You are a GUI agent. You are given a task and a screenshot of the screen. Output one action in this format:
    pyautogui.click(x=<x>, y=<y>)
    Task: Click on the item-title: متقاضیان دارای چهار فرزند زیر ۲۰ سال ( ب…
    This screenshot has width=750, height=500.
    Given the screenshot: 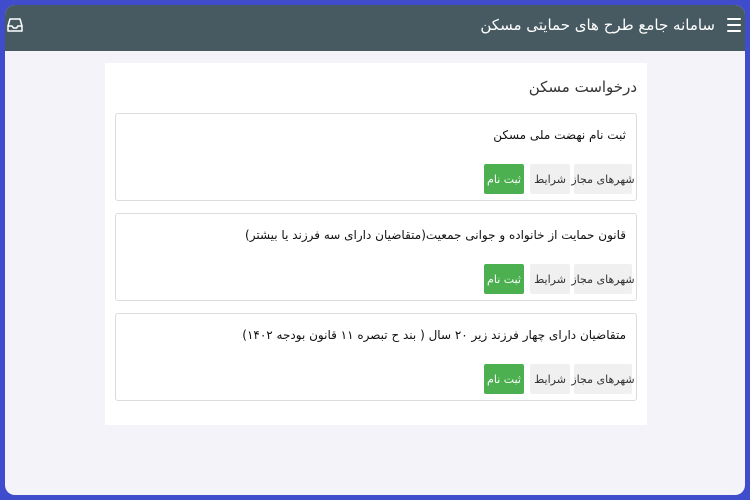 What is the action you would take?
    pyautogui.click(x=434, y=335)
    